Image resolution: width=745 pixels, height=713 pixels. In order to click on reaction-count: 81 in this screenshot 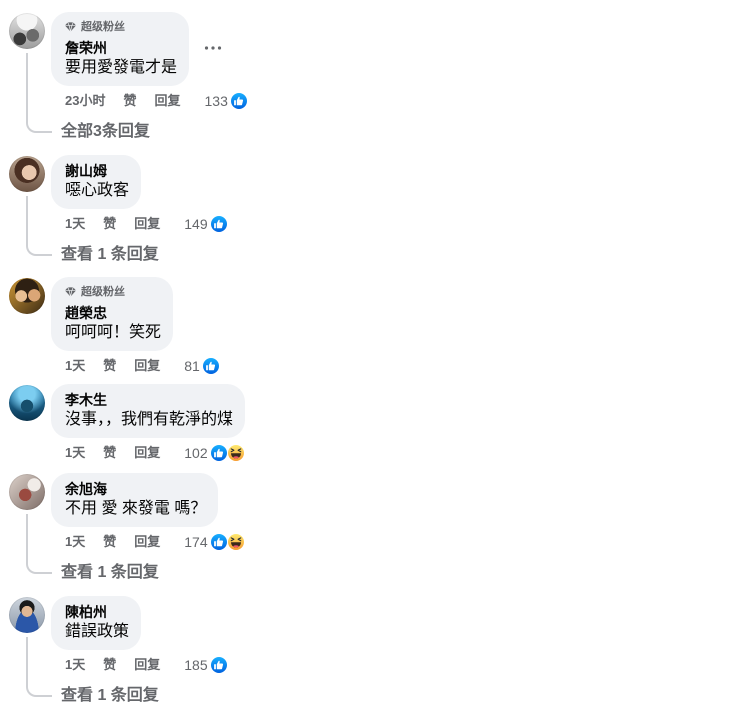, I will do `click(192, 366)`.